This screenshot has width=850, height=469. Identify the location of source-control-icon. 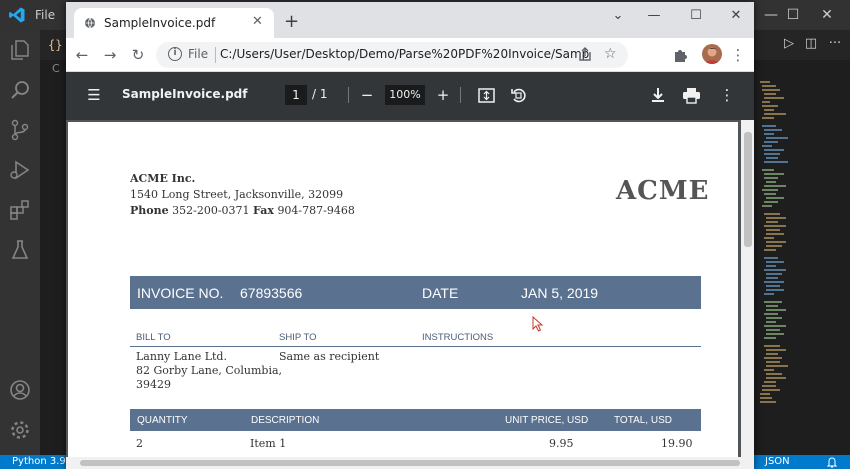
(20, 130).